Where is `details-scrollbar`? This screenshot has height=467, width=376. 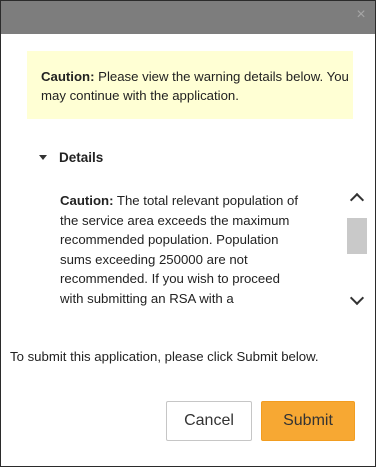
details-scrollbar is located at coordinates (357, 249).